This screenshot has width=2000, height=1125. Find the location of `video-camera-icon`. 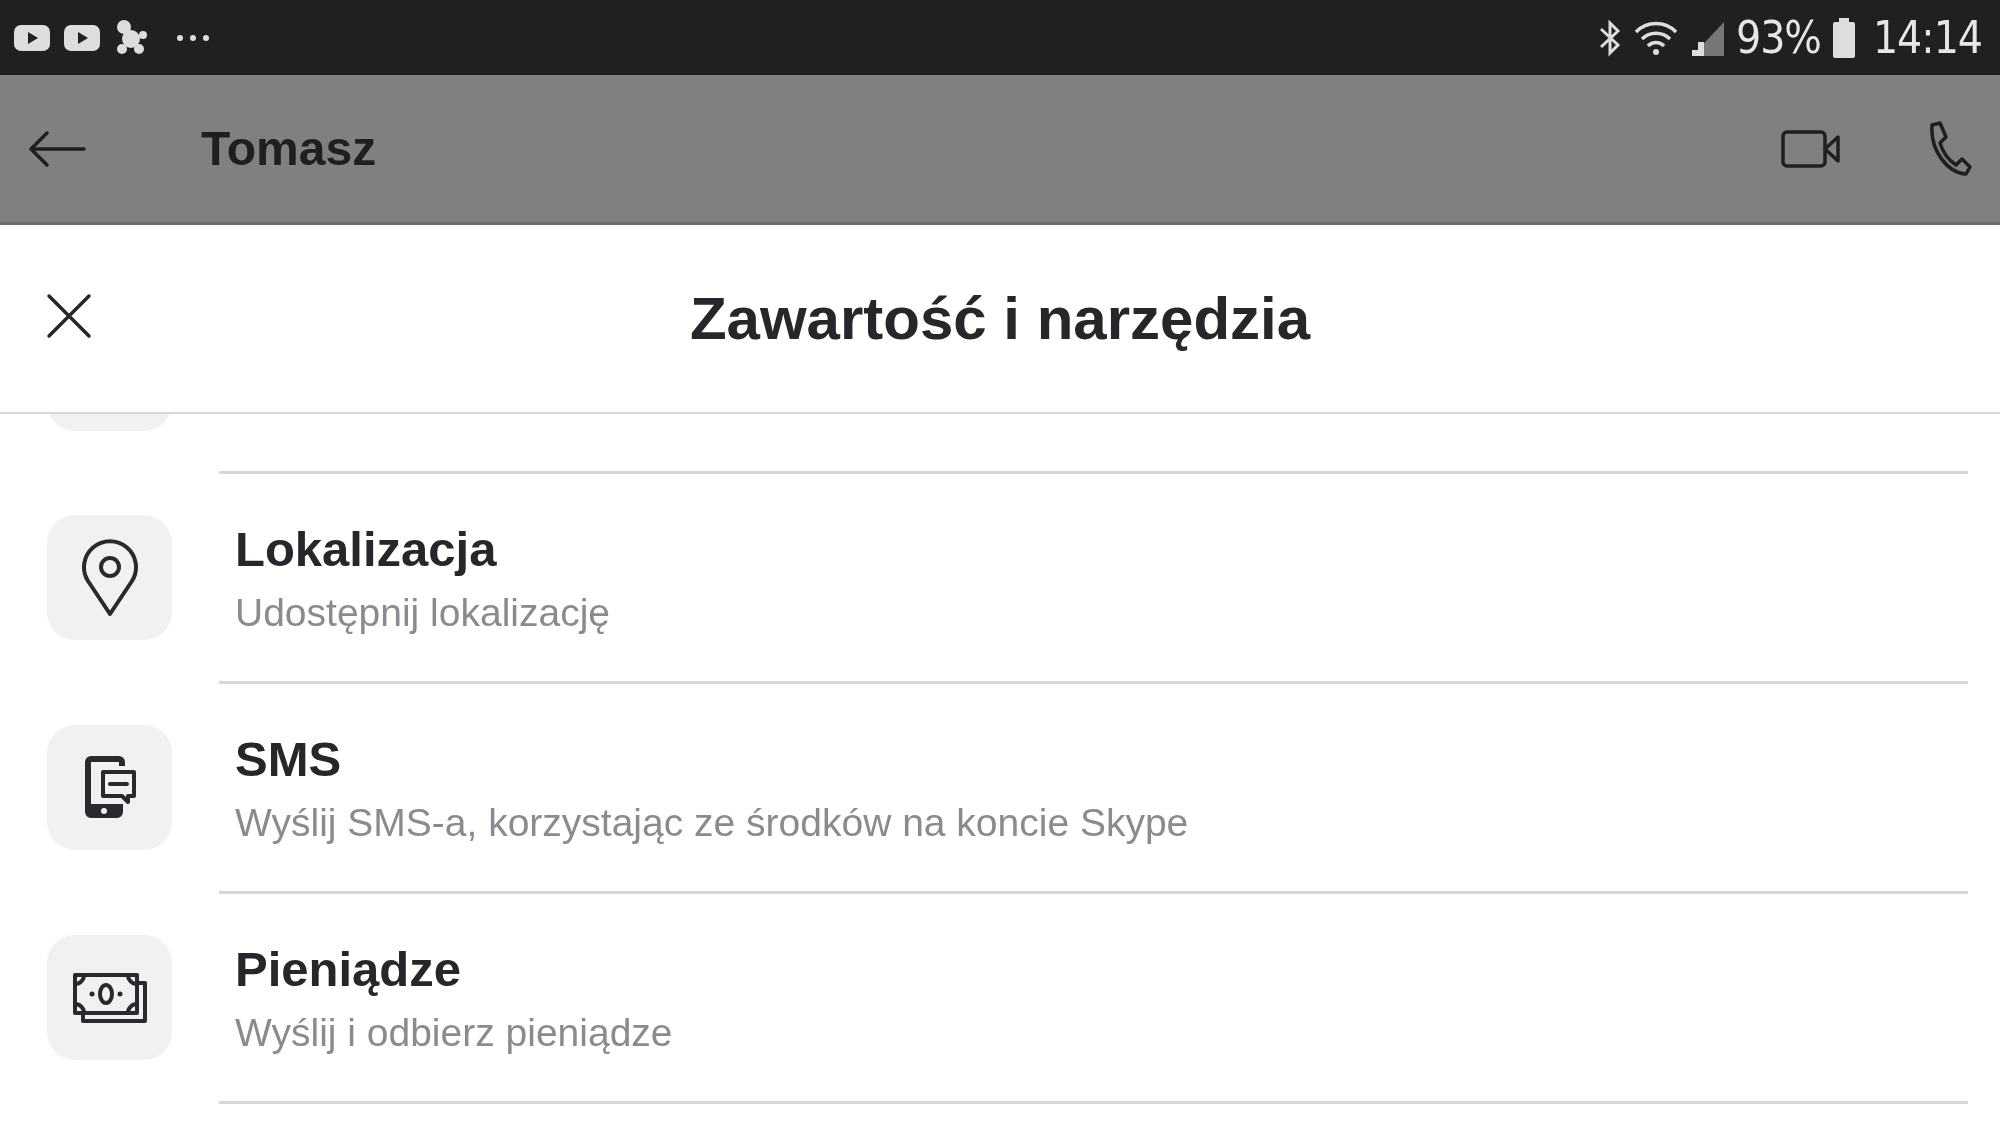

video-camera-icon is located at coordinates (1811, 148).